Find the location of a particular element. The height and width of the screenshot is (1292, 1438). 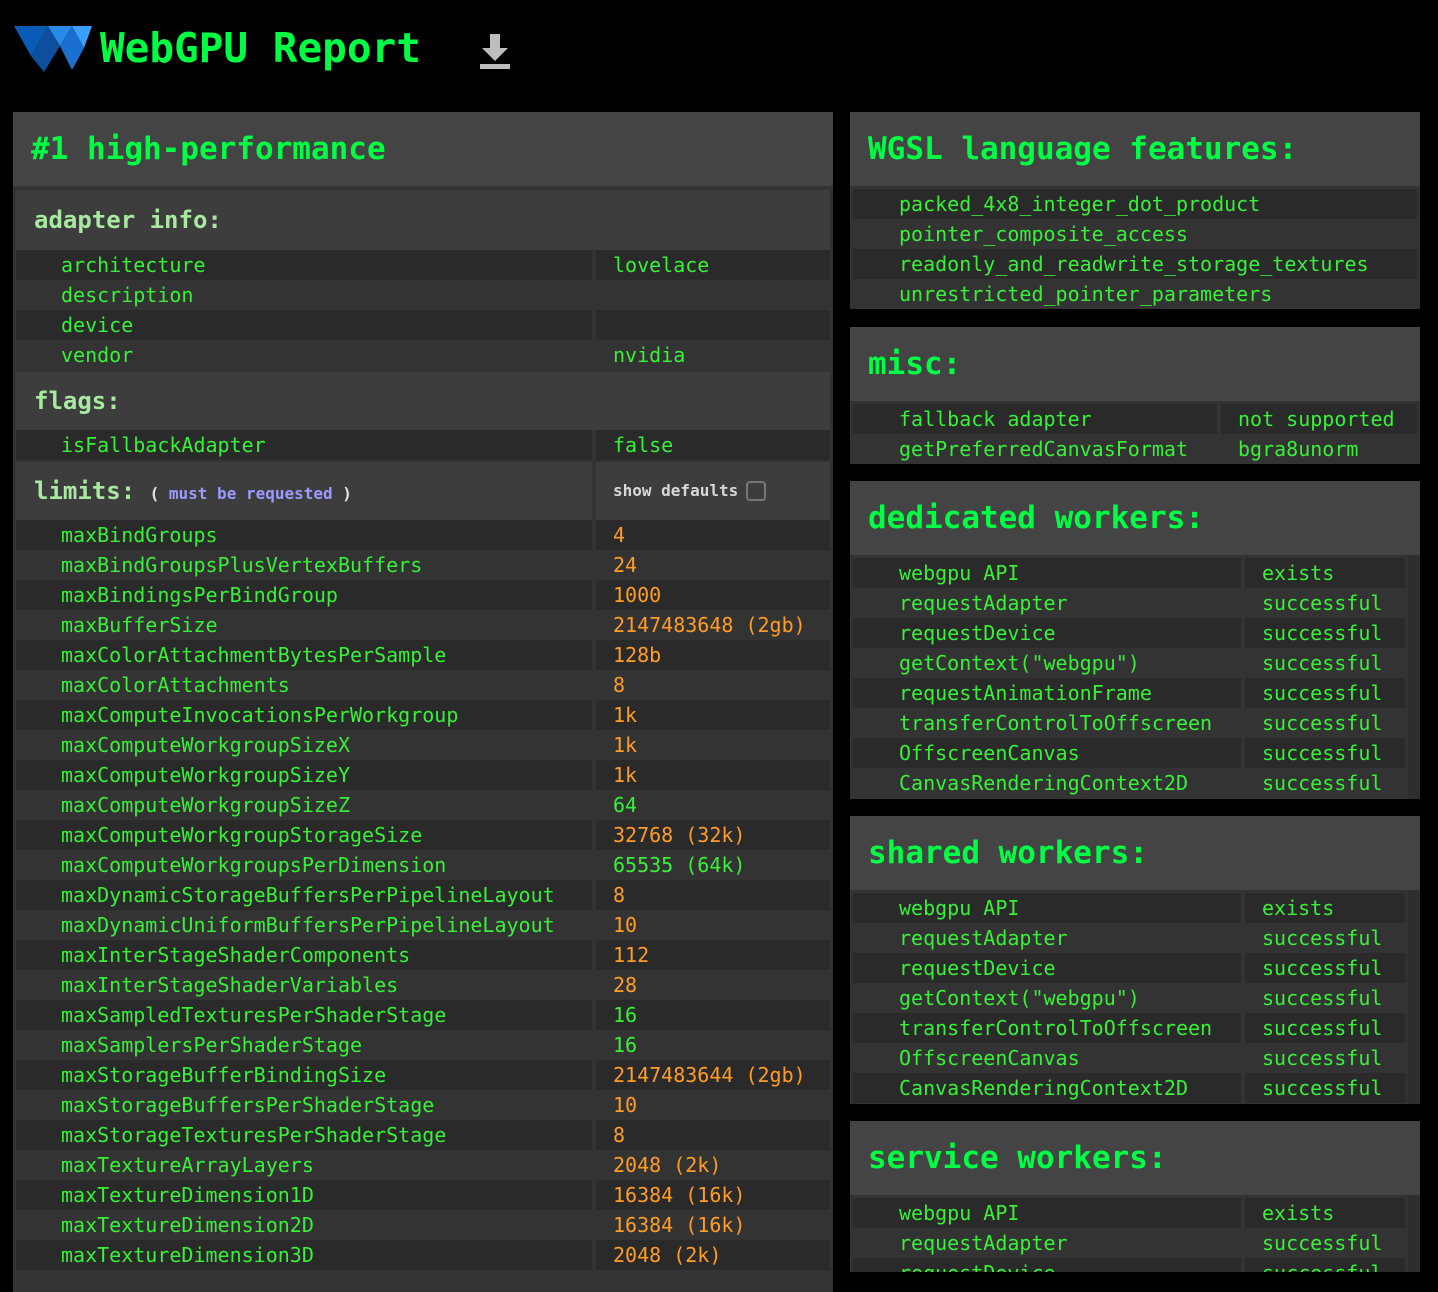

limit-row: maxBindingsPerBindGroup 1000 is located at coordinates (423, 595).